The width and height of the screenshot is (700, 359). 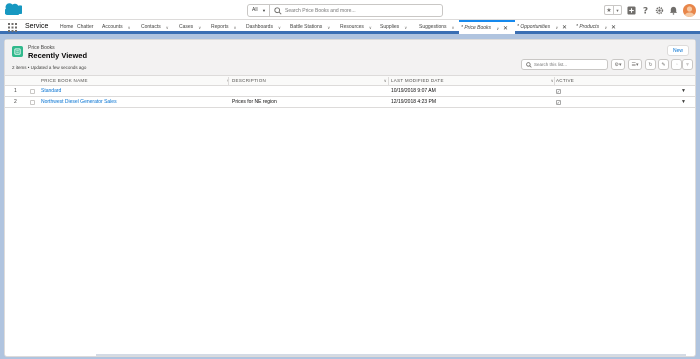 What do you see at coordinates (534, 27) in the screenshot?
I see `tab-label: * Opportunities` at bounding box center [534, 27].